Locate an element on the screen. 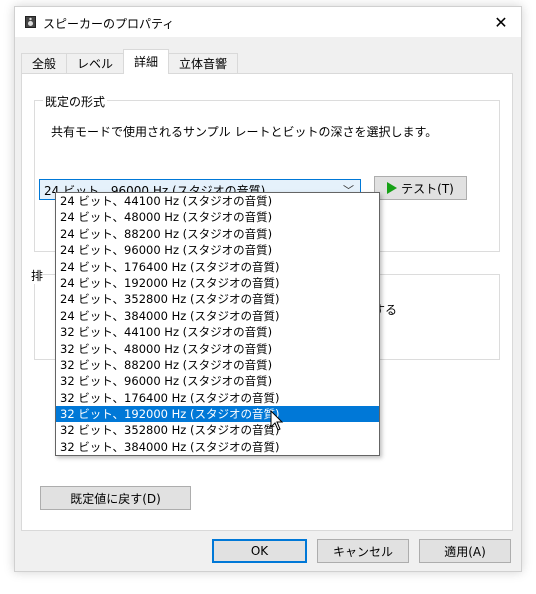 Image resolution: width=536 pixels, height=594 pixels. tab-general: 全般 is located at coordinates (44, 63).